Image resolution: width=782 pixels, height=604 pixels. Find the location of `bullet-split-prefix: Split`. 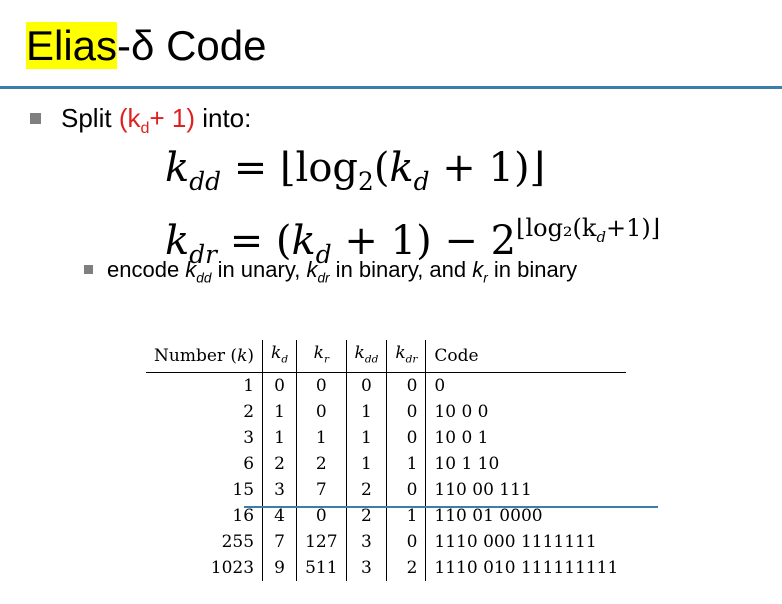

bullet-split-prefix: Split is located at coordinates (90, 118).